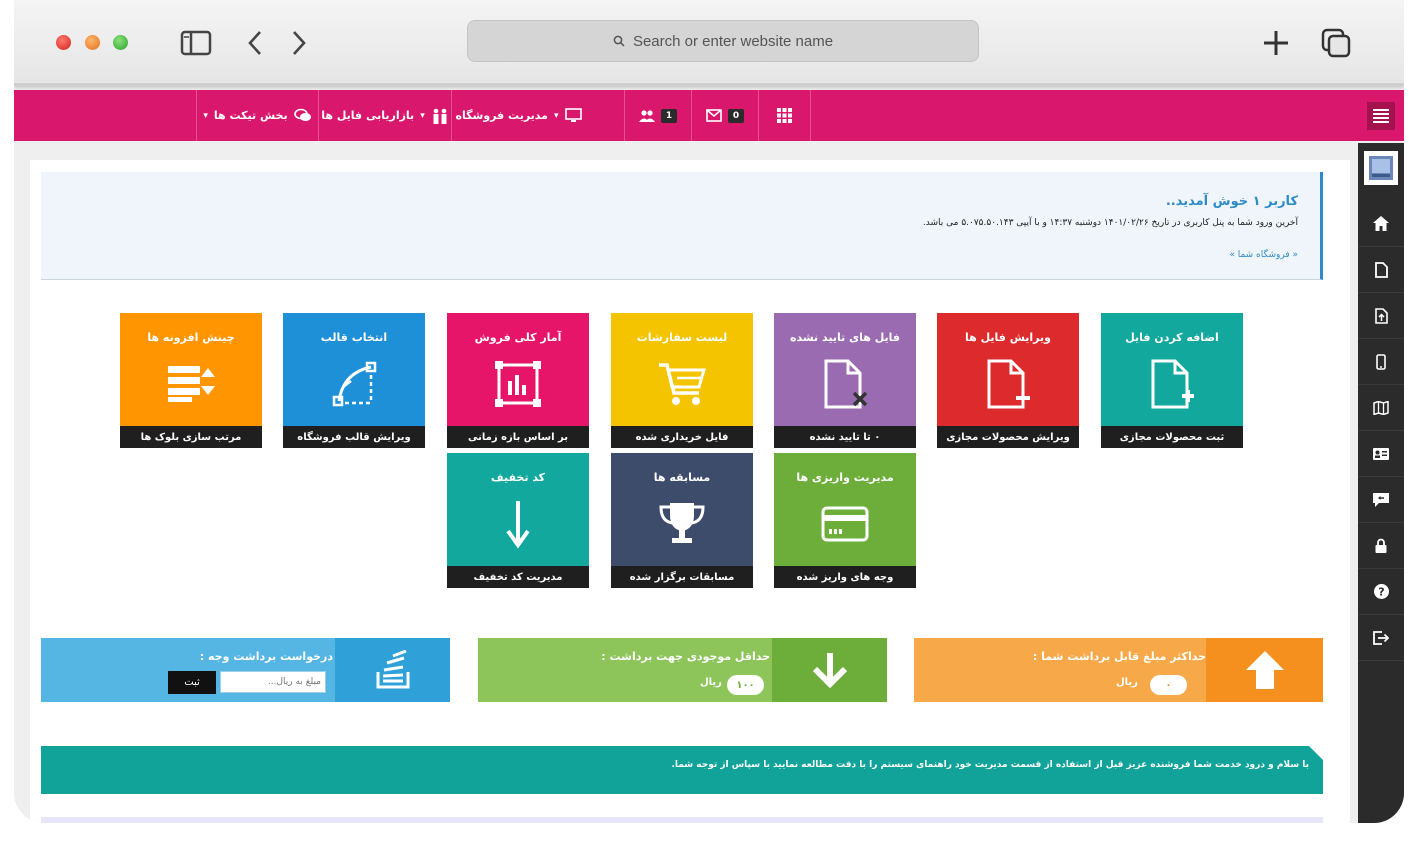 The width and height of the screenshot is (1417, 841). Describe the element at coordinates (1172, 337) in the screenshot. I see `tile-title: اضافه کردن فایل` at that location.